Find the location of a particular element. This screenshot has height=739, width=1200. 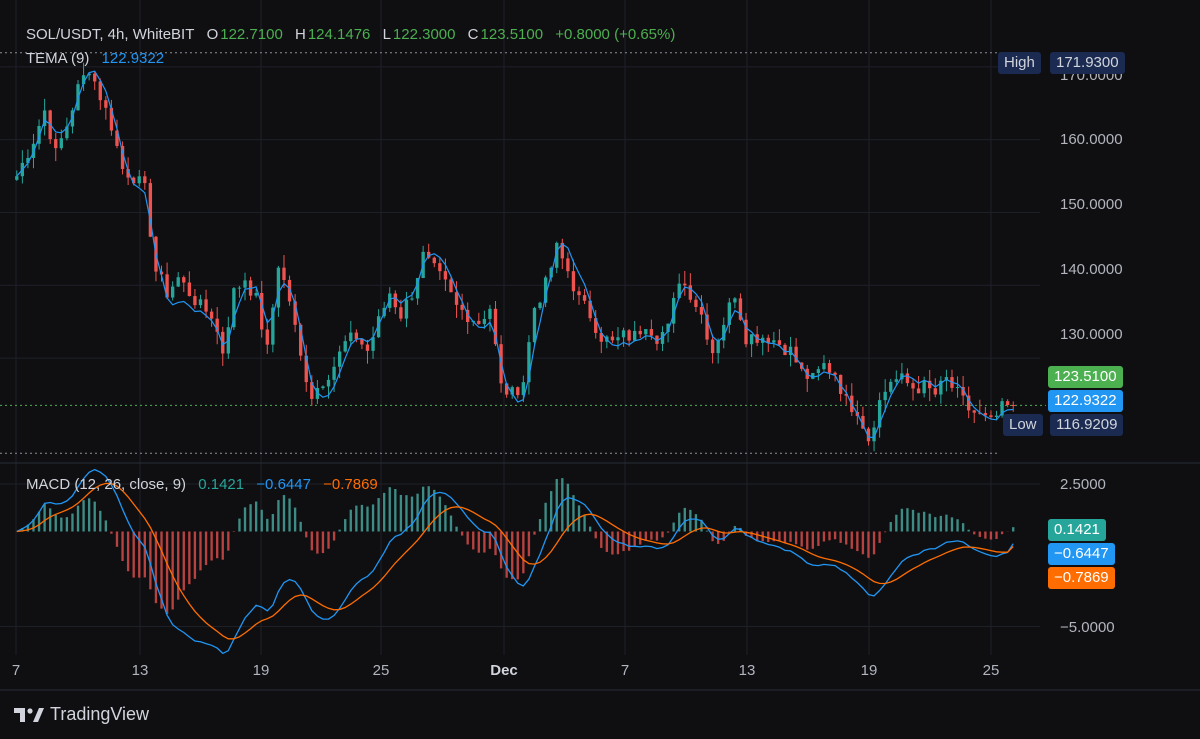

macd-signal-value: −0.7869 is located at coordinates (350, 484).